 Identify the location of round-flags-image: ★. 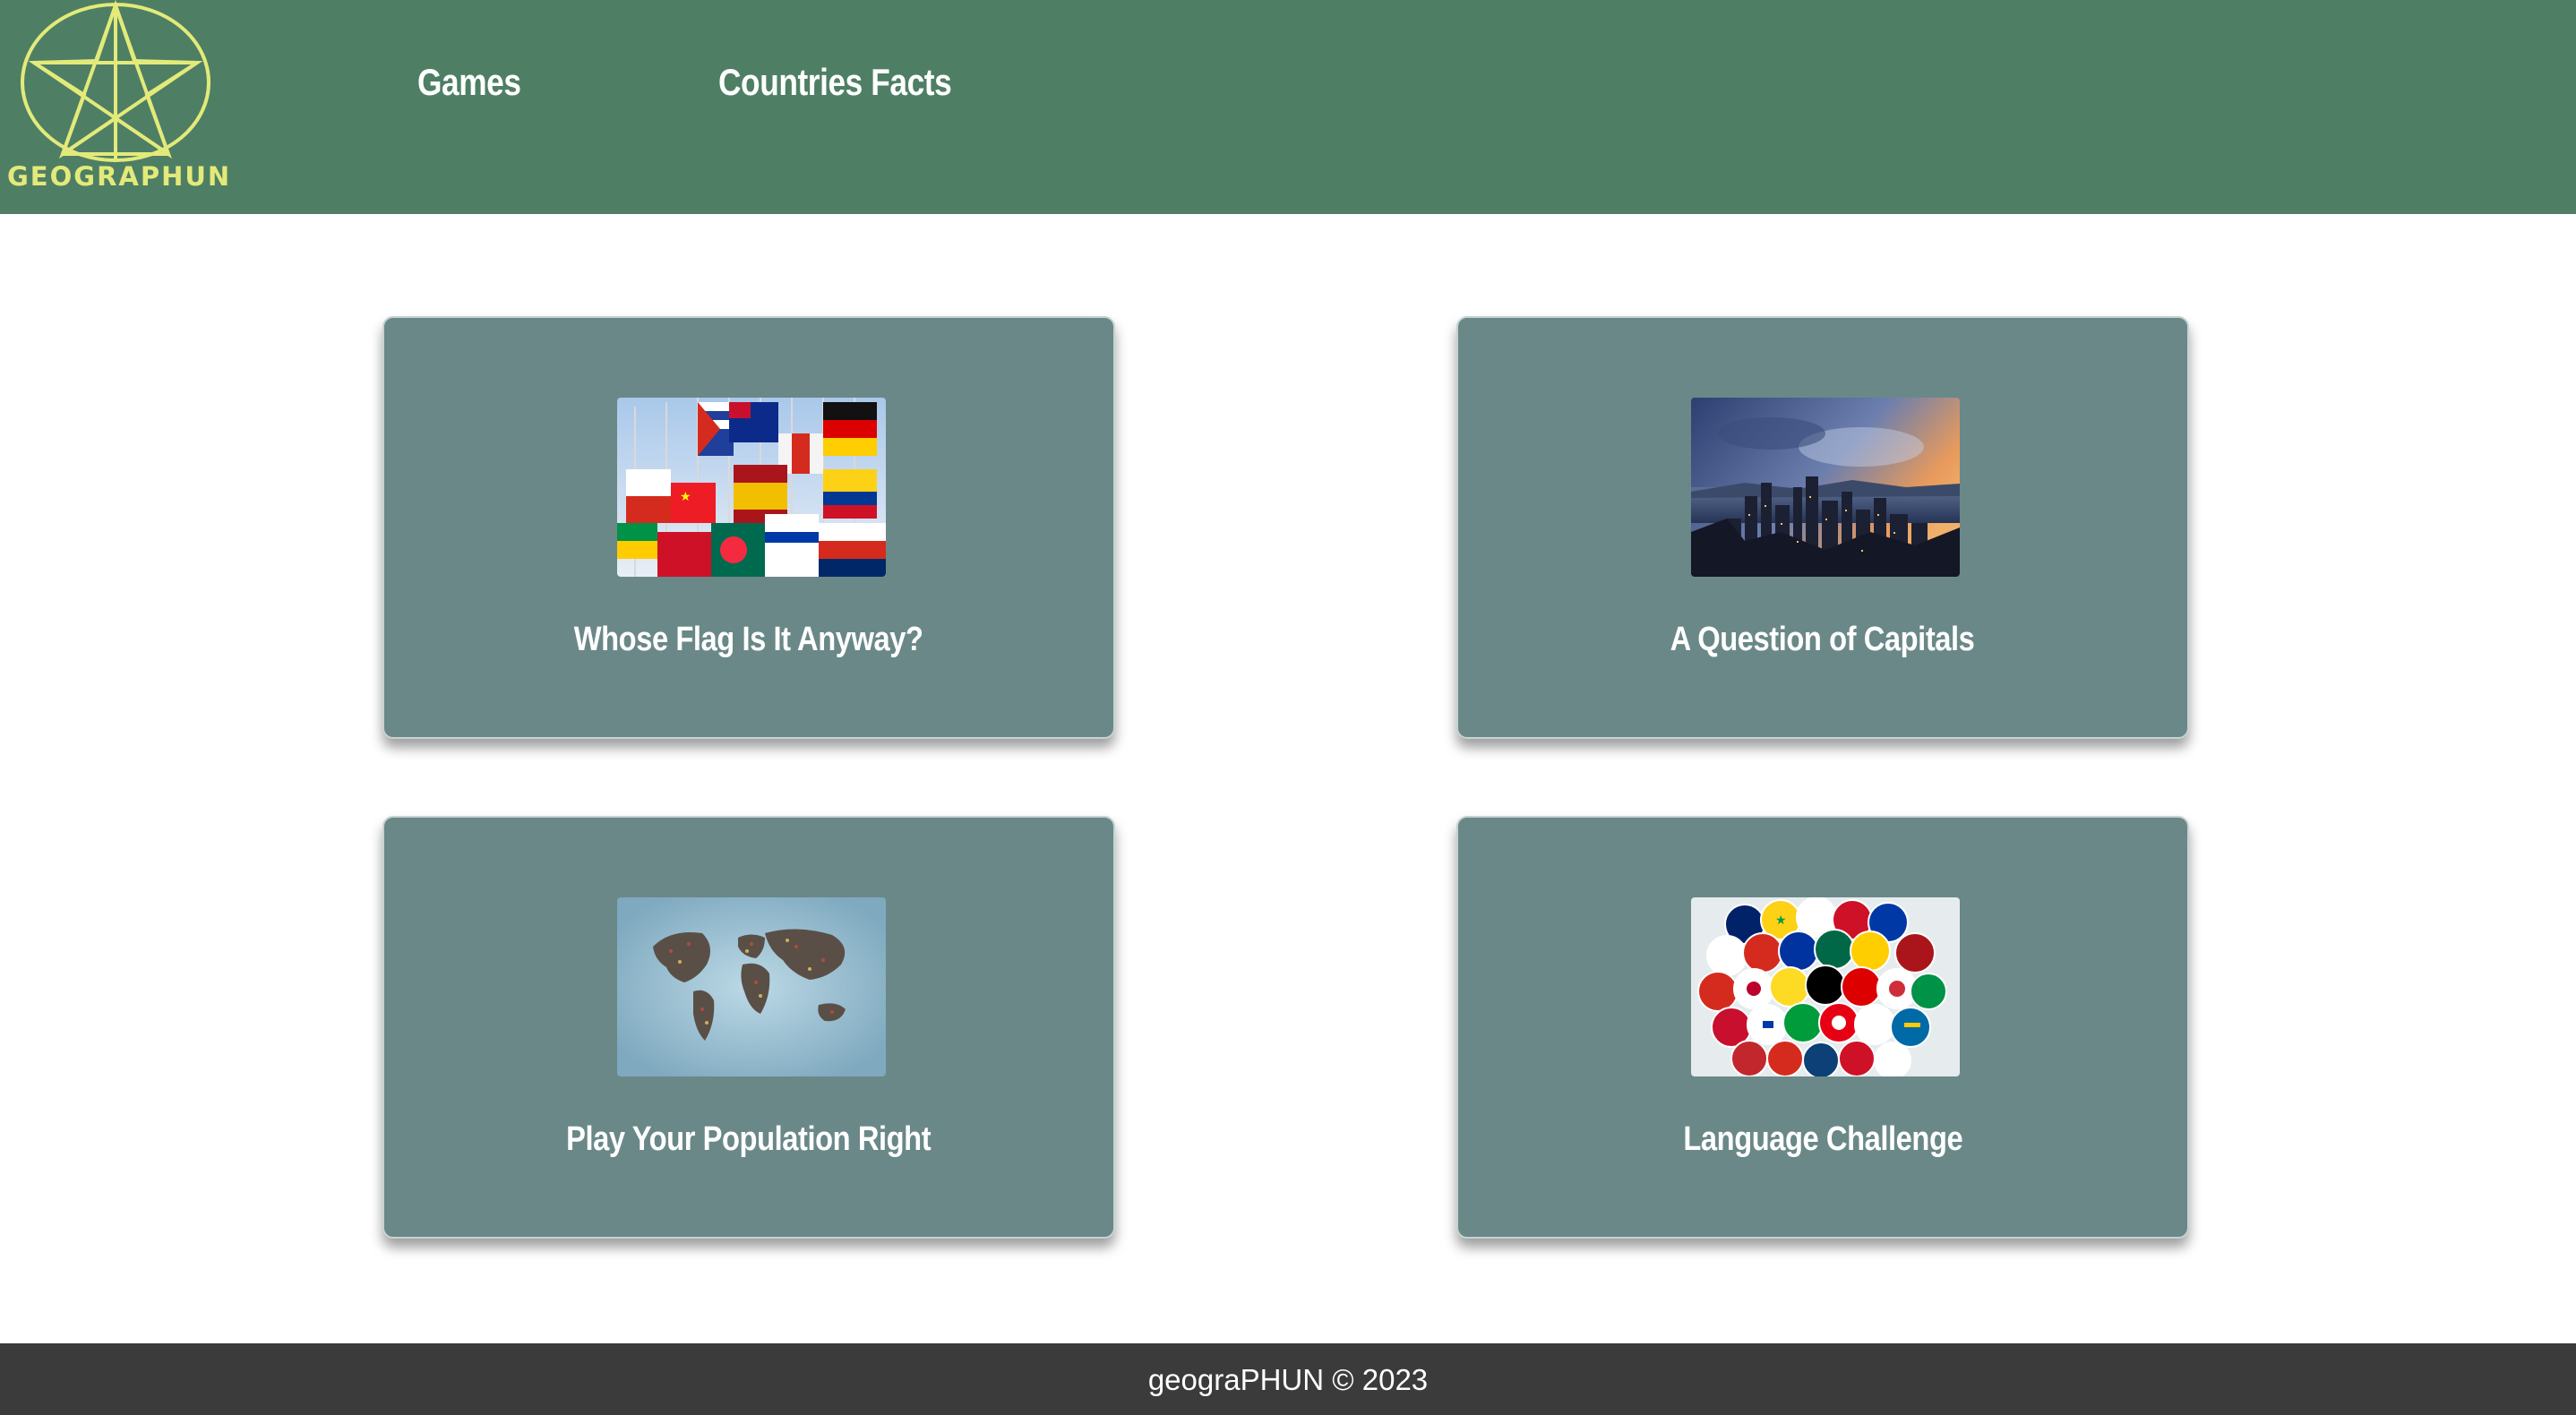
(1825, 986).